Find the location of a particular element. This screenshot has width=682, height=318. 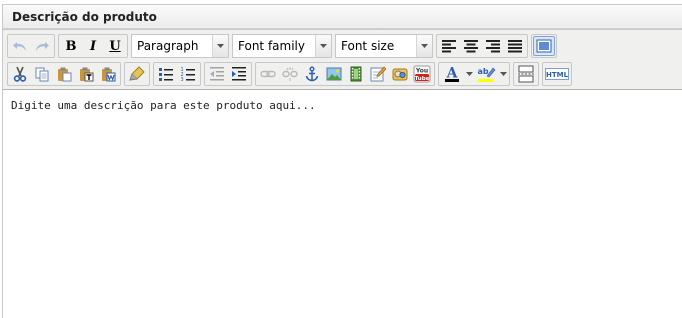

align-justify-button is located at coordinates (515, 46).